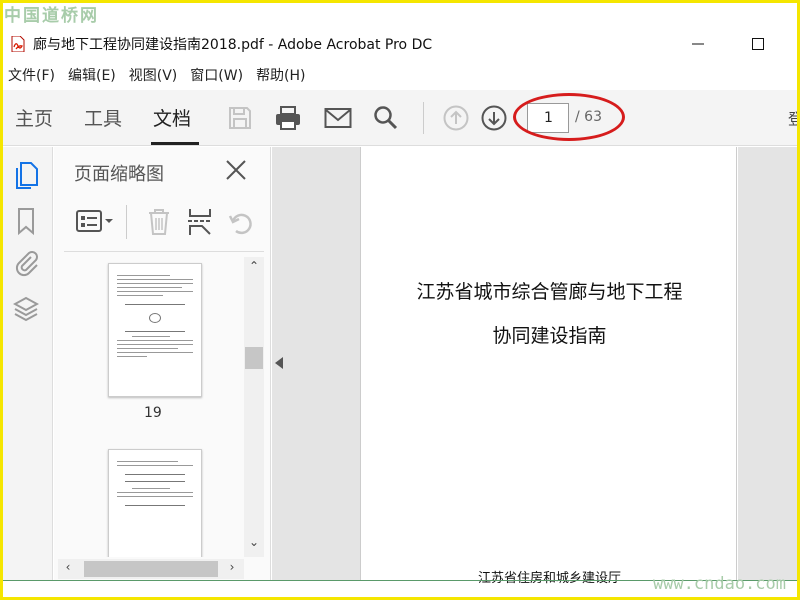 This screenshot has height=600, width=800. What do you see at coordinates (569, 117) in the screenshot?
I see `highlight-annotation` at bounding box center [569, 117].